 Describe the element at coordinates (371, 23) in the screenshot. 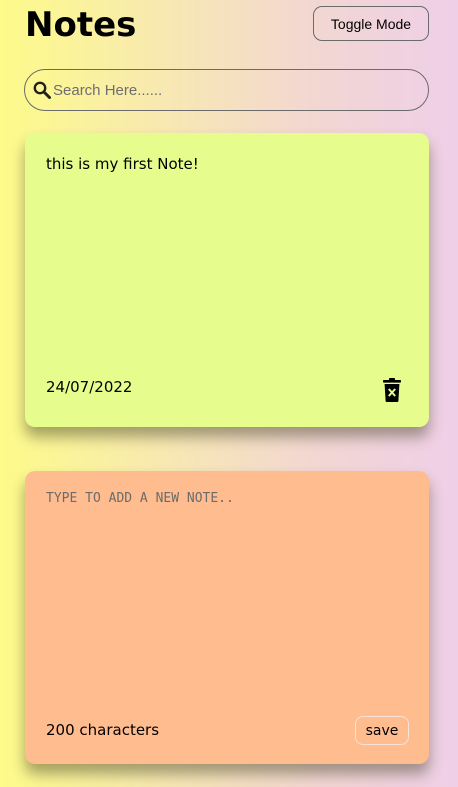

I see `toggle-mode-button: Toggle Mode` at that location.